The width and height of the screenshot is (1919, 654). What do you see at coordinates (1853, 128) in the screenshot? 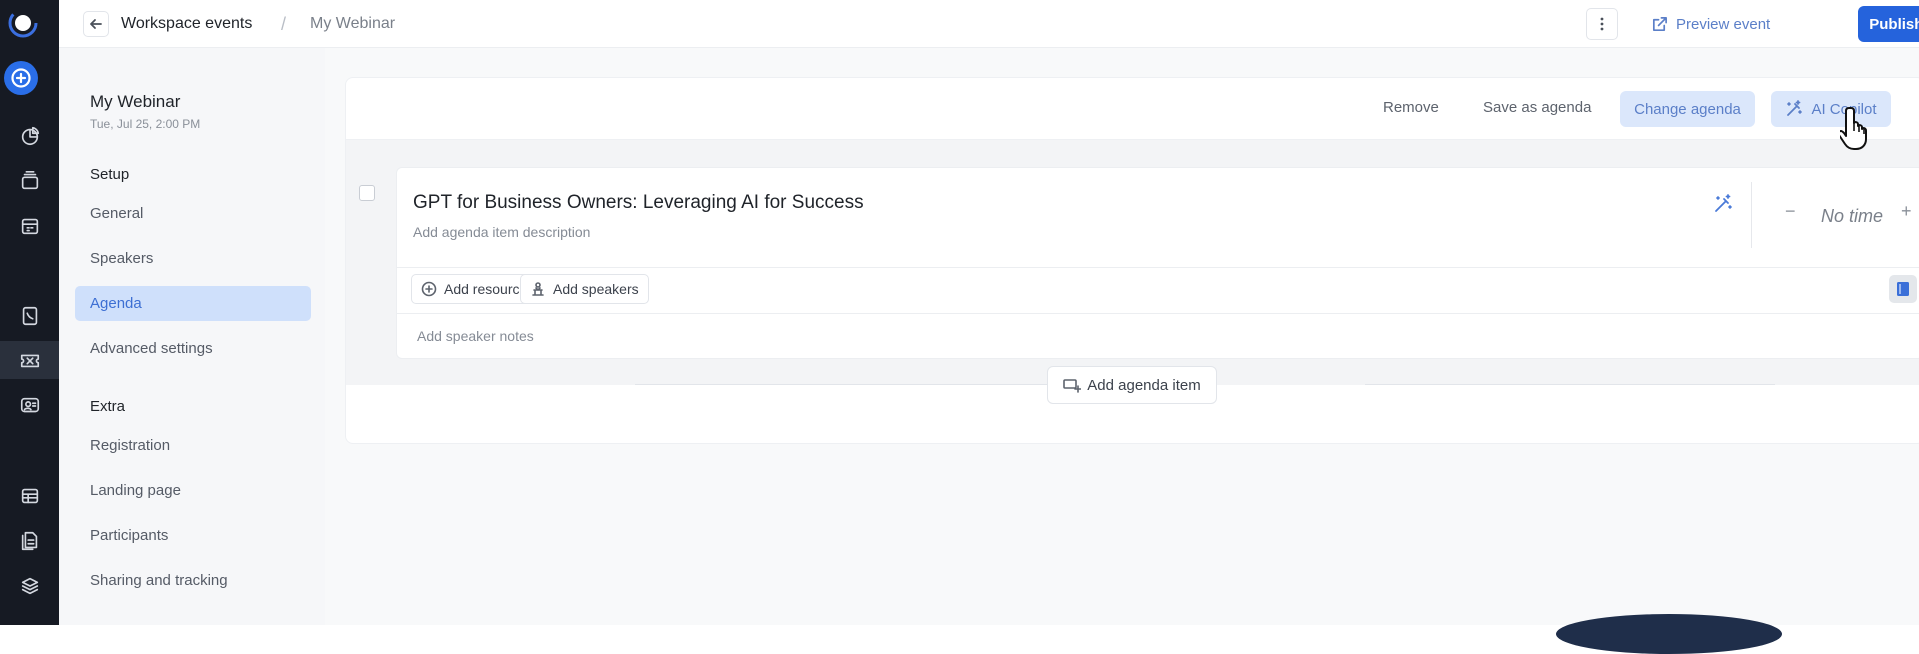
I see `hand-cursor-icon` at bounding box center [1853, 128].